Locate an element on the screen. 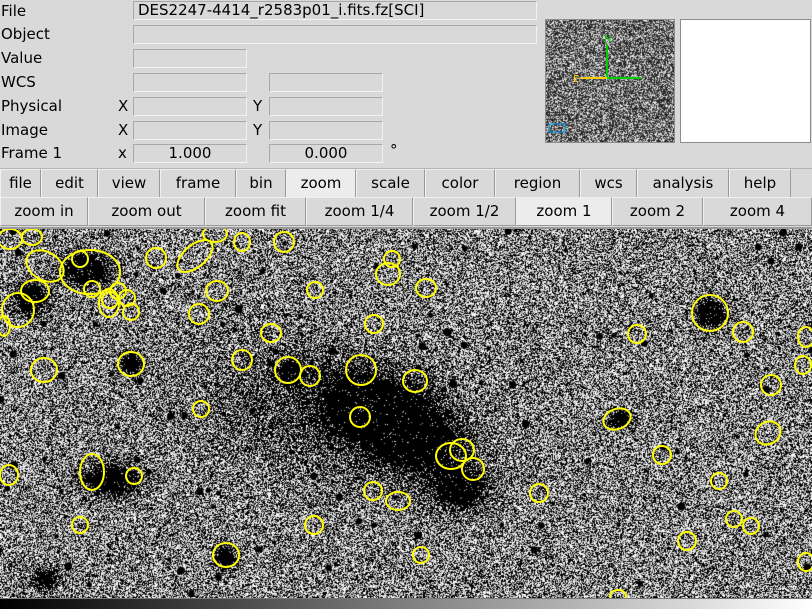  physical-x-label: X is located at coordinates (123, 106).